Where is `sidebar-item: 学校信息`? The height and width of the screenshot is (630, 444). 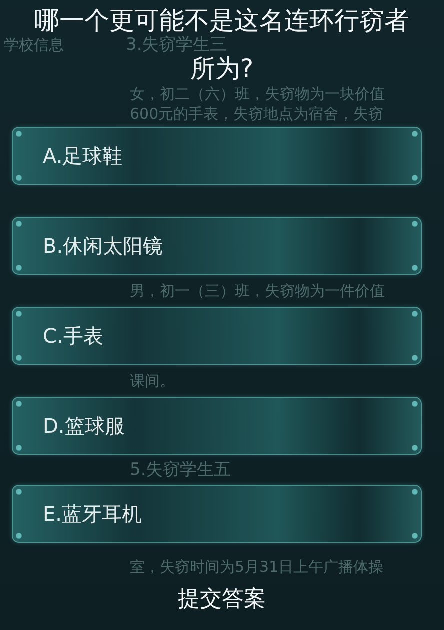
sidebar-item: 学校信息 is located at coordinates (34, 45).